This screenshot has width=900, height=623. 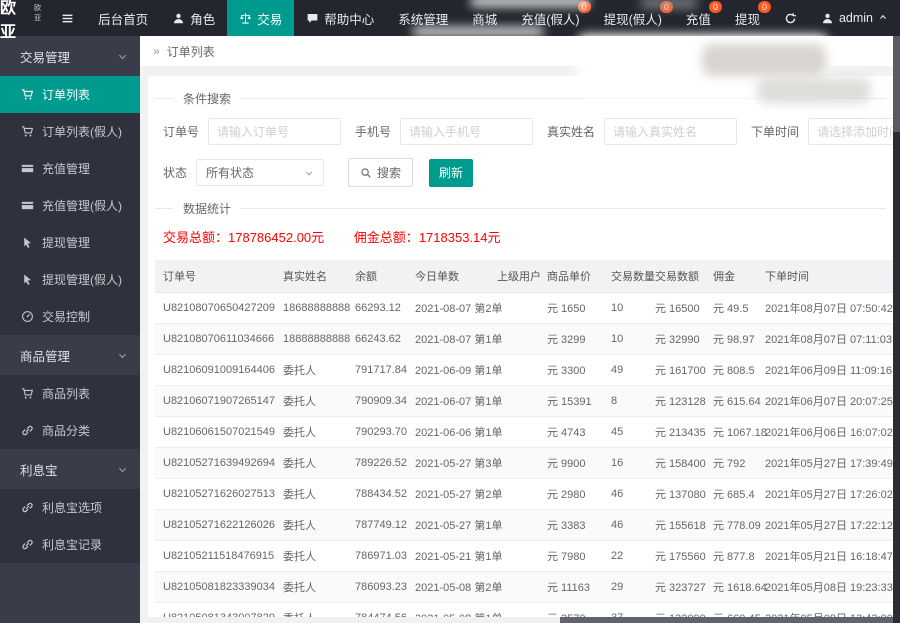 I want to click on refresh-icon, so click(x=790, y=18).